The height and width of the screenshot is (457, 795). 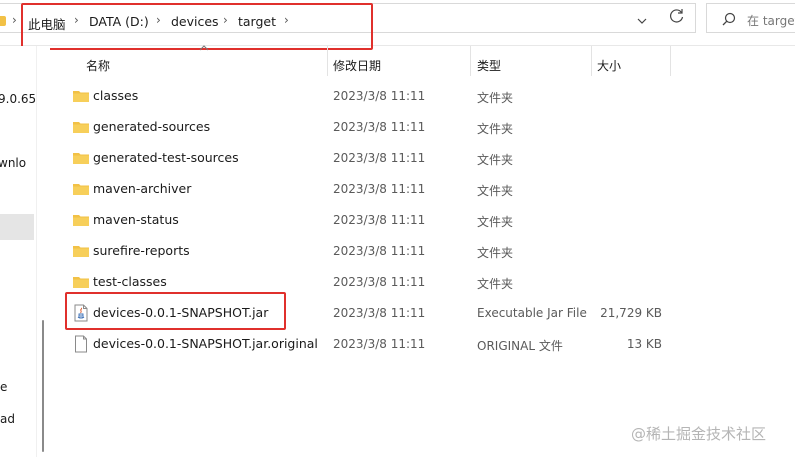 I want to click on file-row: generated-sources 2023/3/8 11:11 文件夹, so click(x=370, y=127).